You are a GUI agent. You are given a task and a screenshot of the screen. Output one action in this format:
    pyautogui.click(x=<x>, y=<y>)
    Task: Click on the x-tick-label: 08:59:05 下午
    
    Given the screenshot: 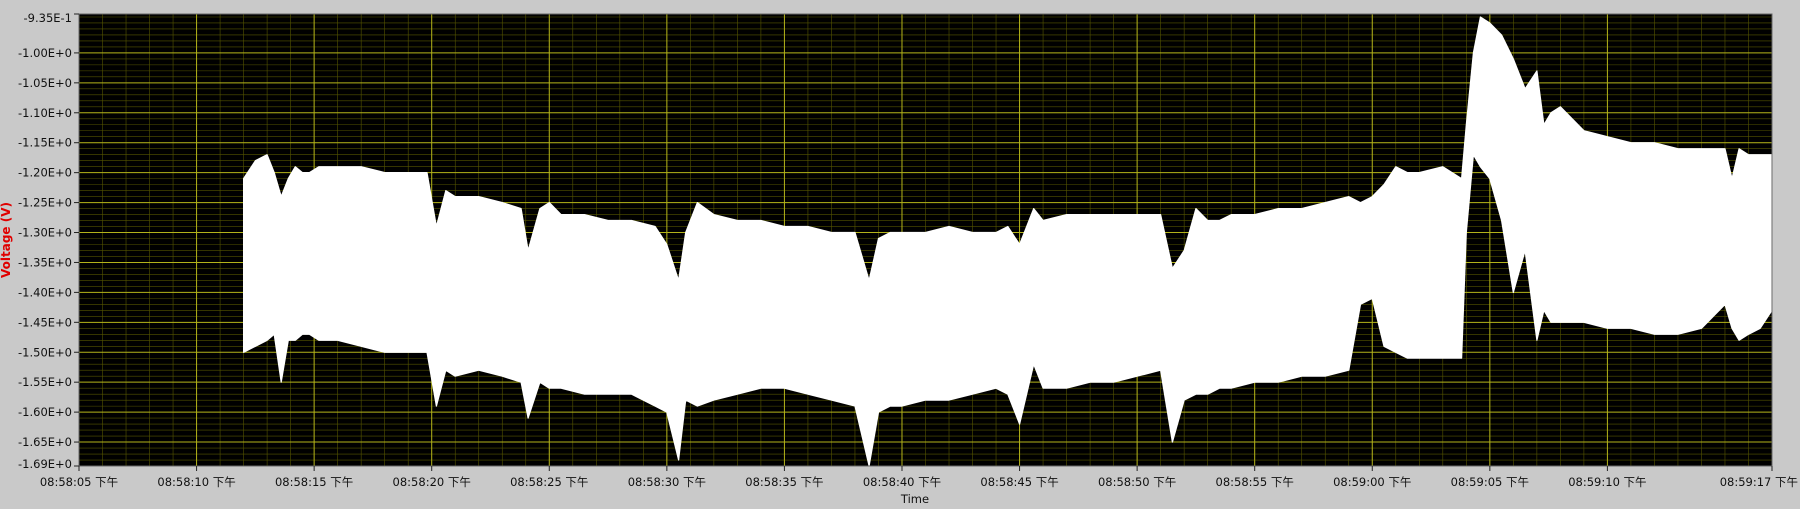 What is the action you would take?
    pyautogui.click(x=1490, y=482)
    